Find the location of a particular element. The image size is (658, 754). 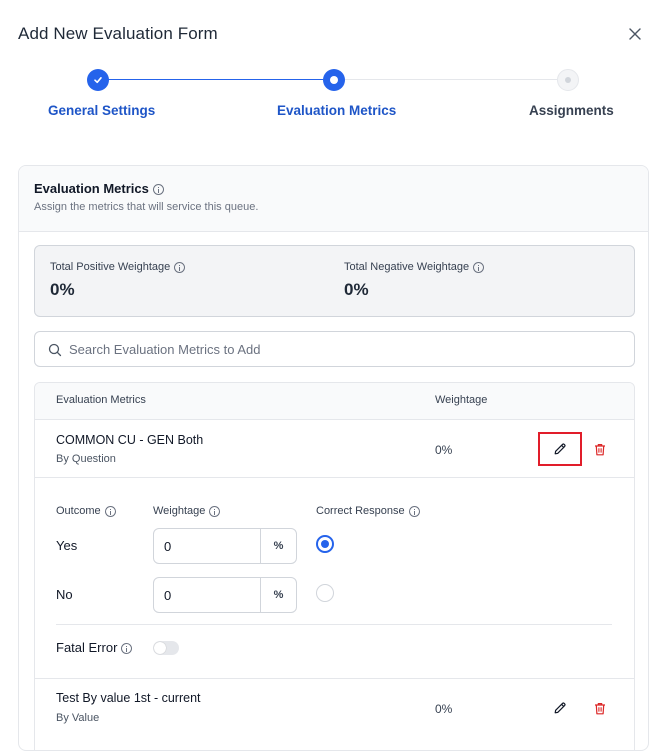

weightage-header-wrap: Weightage is located at coordinates (187, 511).